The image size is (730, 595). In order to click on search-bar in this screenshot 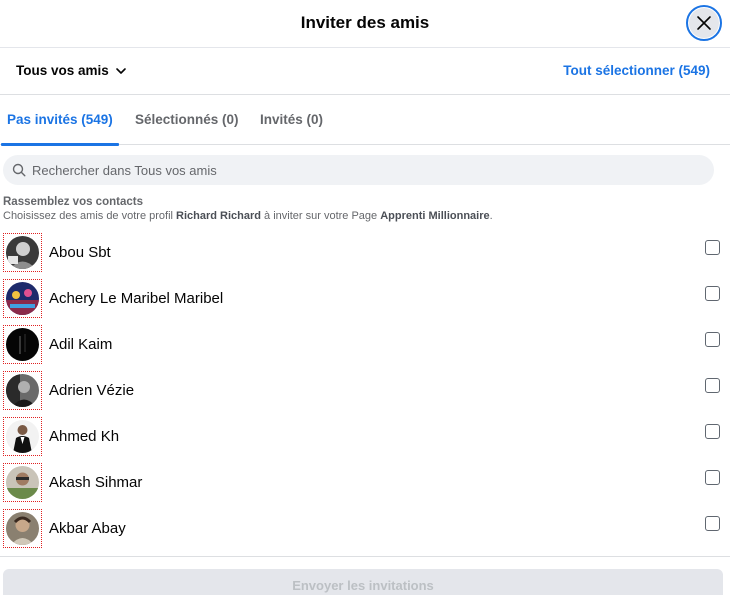, I will do `click(358, 170)`.